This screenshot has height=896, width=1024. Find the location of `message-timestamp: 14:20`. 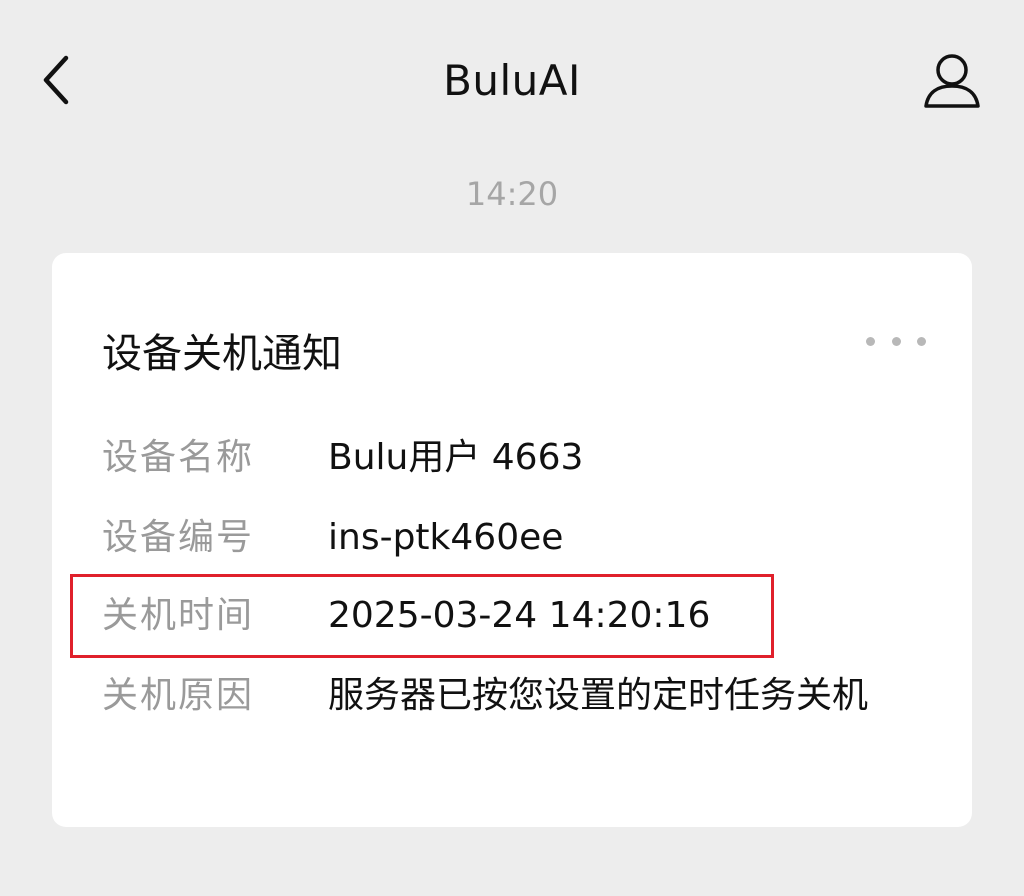

message-timestamp: 14:20 is located at coordinates (512, 194).